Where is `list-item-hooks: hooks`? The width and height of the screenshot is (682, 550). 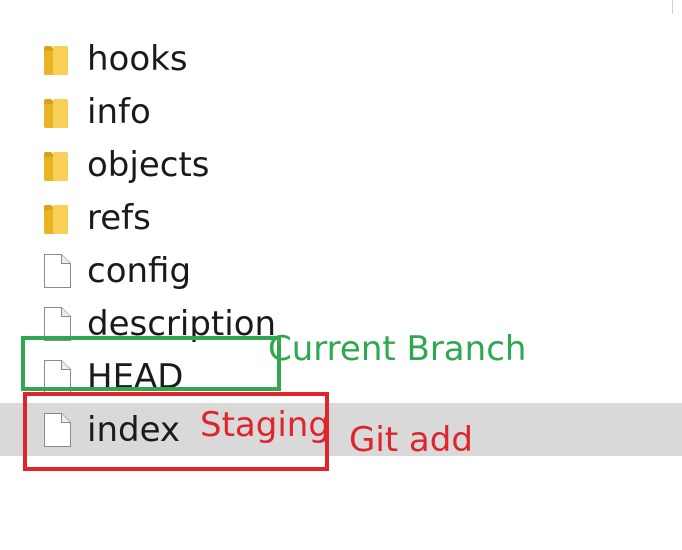
list-item-hooks: hooks is located at coordinates (341, 58).